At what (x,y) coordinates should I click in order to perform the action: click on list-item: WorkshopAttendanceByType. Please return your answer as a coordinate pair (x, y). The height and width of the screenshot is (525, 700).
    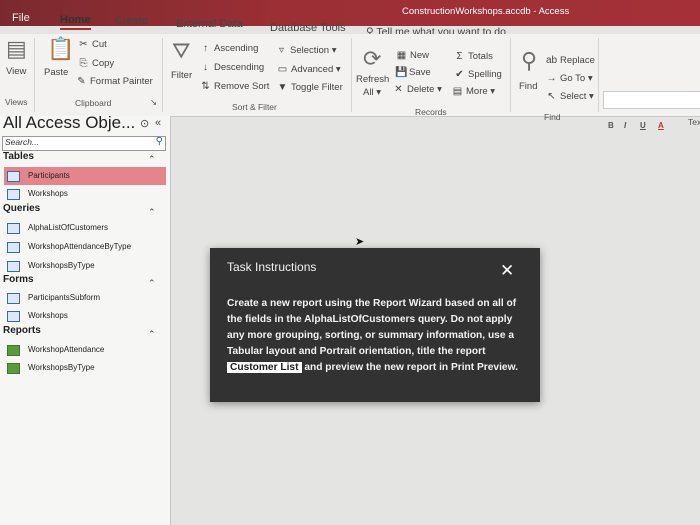
    Looking at the image, I should click on (85, 247).